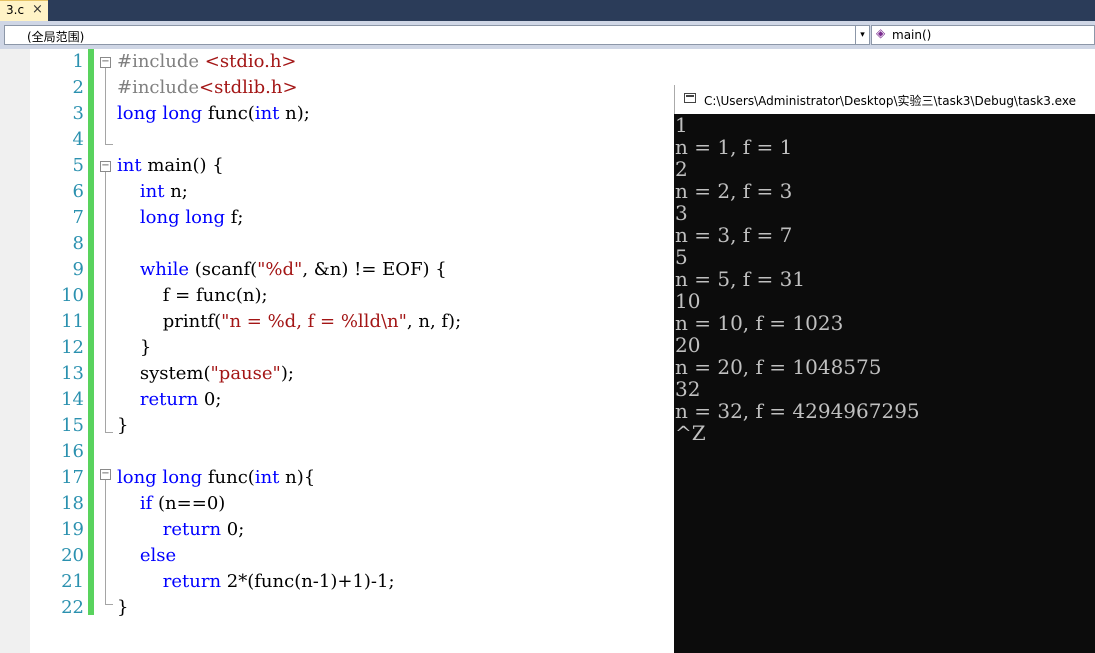  I want to click on code-line: f = func(n);, so click(192, 295).